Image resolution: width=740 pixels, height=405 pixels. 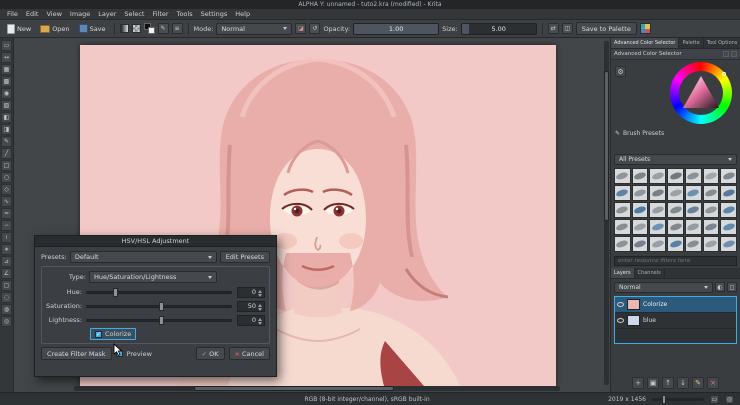 I want to click on opacity-slider: 1.00, so click(x=396, y=28).